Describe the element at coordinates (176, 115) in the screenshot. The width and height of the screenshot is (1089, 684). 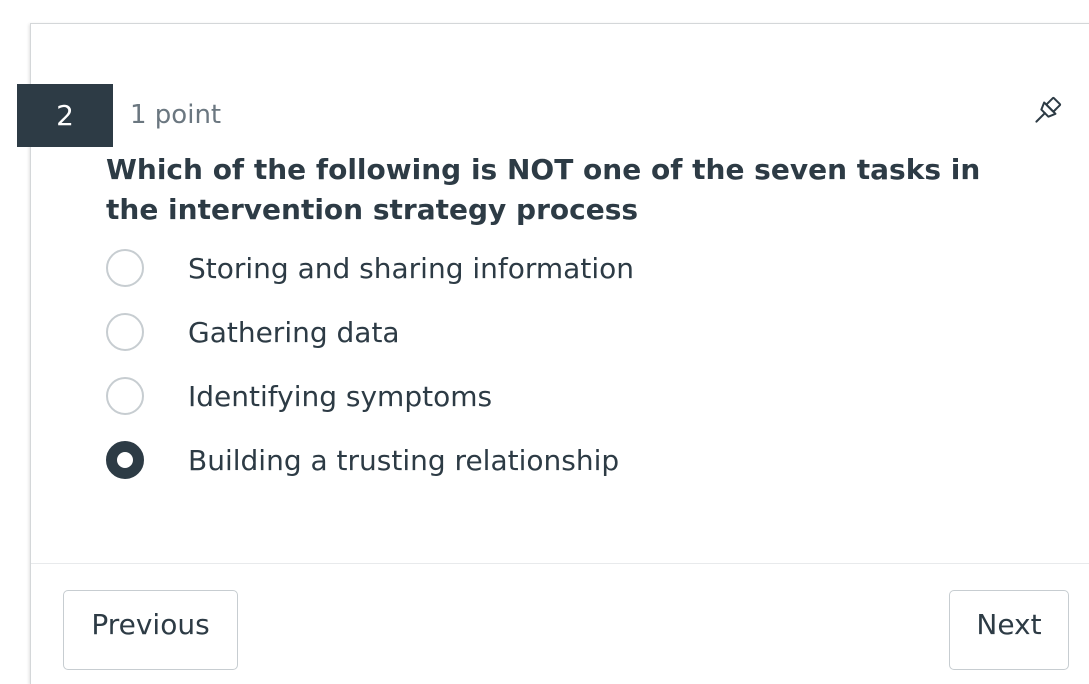
I see `question-points: 1 point` at that location.